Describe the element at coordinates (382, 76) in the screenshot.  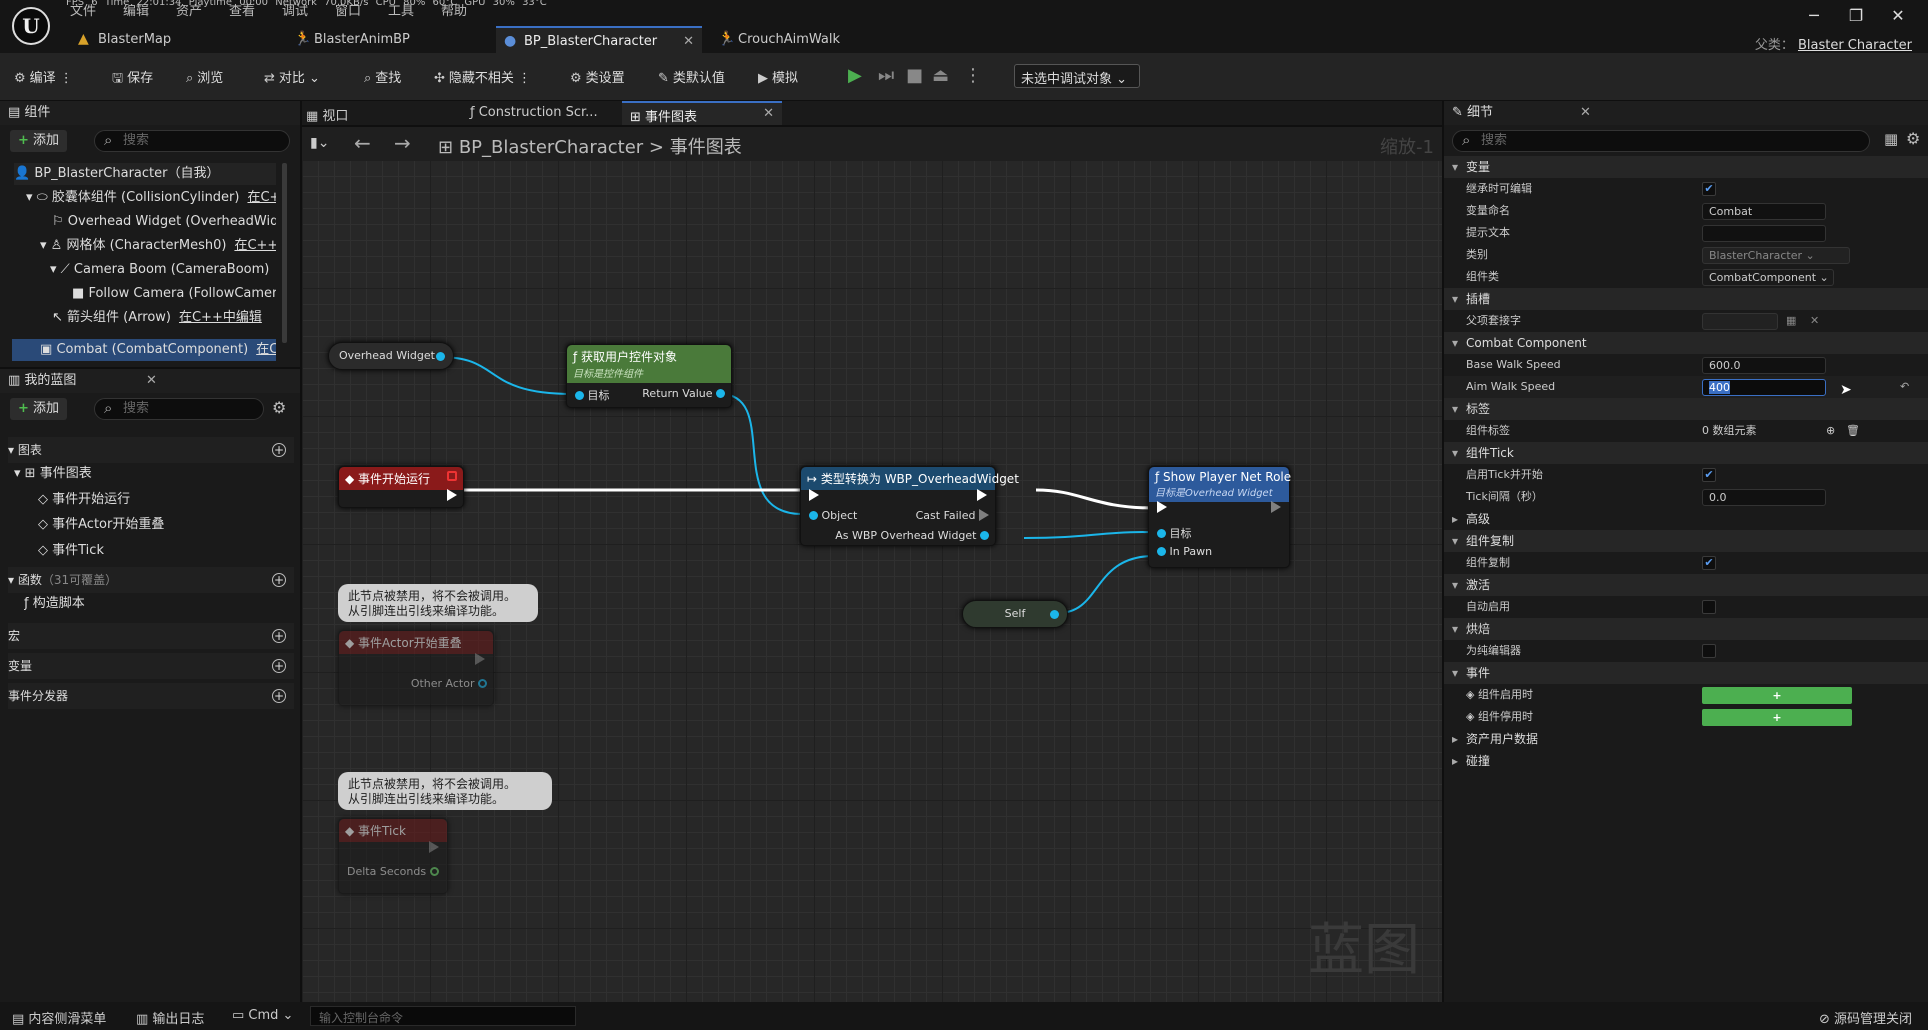
I see `find-button: ⌕ 查找` at that location.